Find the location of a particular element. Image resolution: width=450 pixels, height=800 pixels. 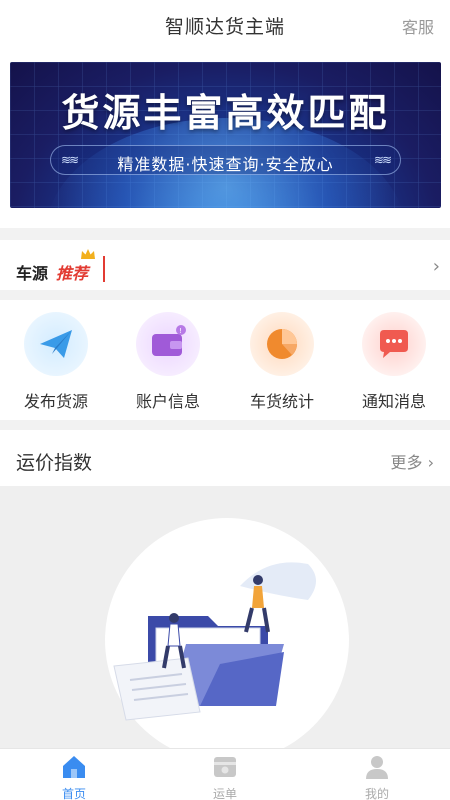

freight-index-title: 运价指数 is located at coordinates (54, 463).